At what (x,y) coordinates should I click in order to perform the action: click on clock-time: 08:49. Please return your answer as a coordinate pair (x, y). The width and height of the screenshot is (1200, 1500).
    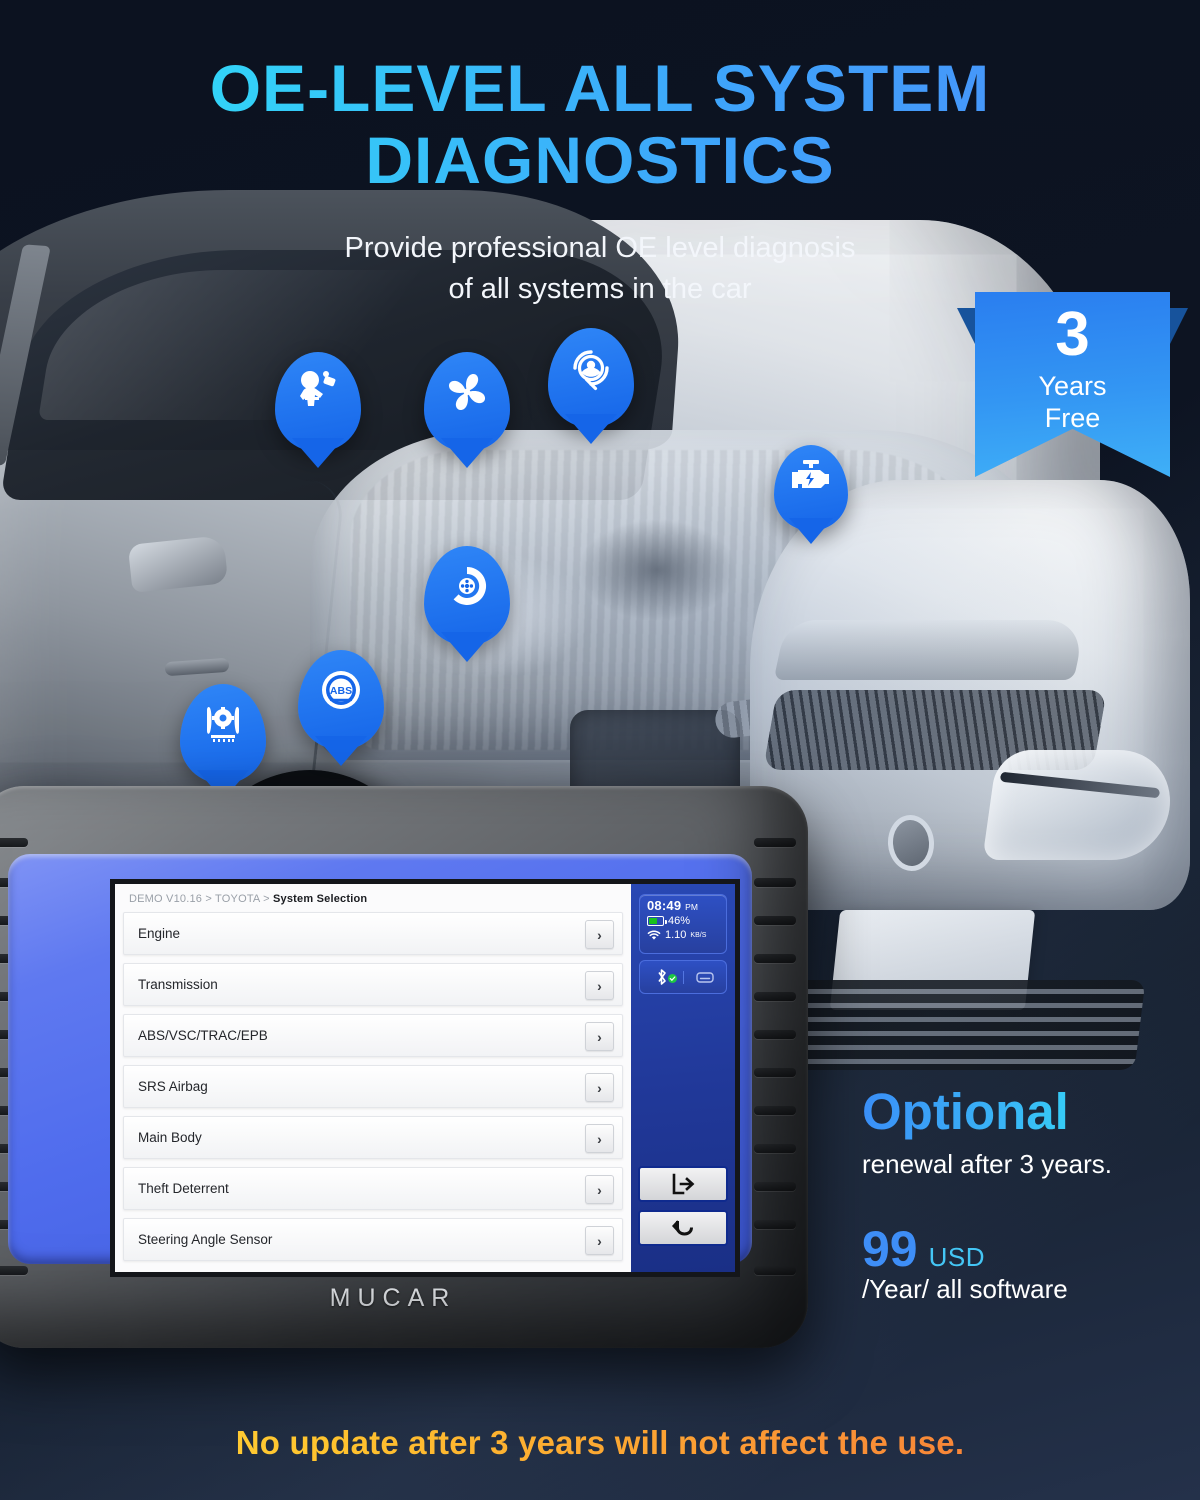
    Looking at the image, I should click on (664, 905).